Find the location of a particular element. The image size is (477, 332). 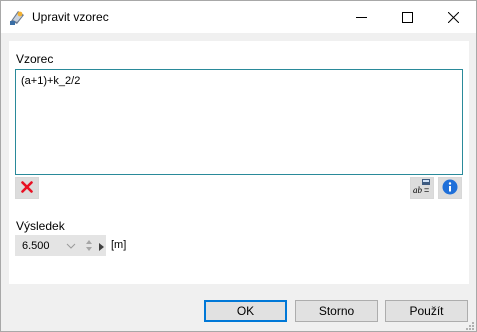

window-title: Upravit vzorec is located at coordinates (70, 17).